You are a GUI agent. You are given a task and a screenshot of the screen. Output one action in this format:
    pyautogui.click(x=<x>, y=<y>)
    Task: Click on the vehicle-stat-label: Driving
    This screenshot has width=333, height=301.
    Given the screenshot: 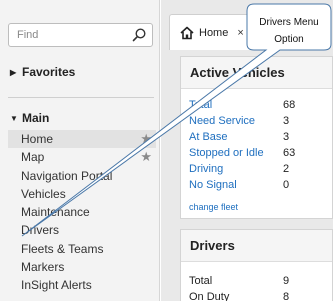 What is the action you would take?
    pyautogui.click(x=236, y=169)
    